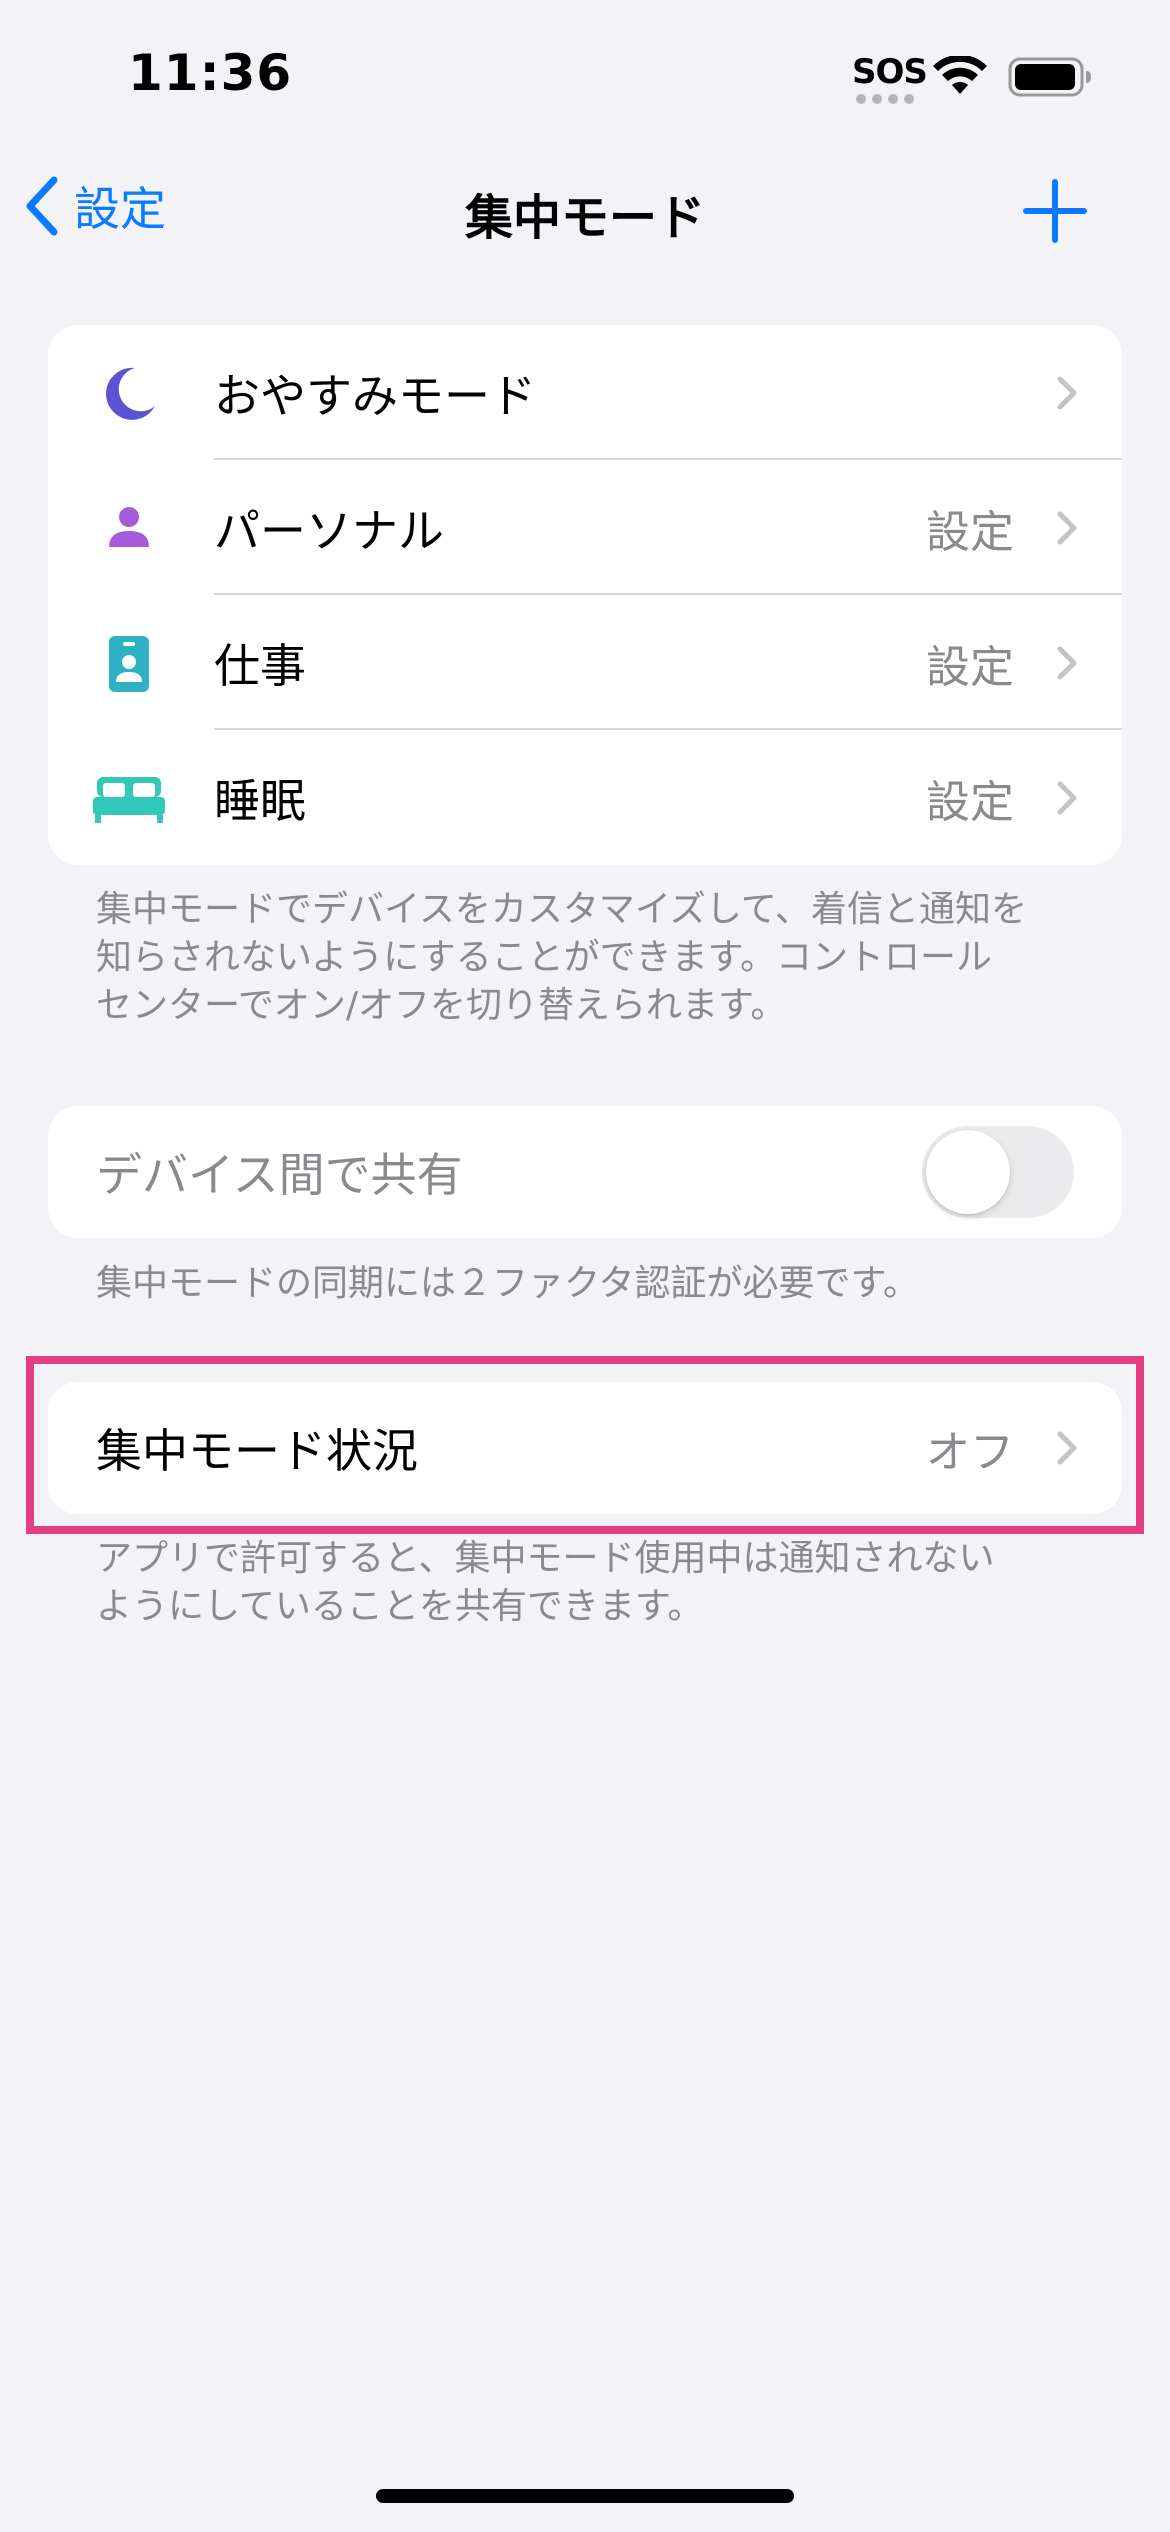  Describe the element at coordinates (561, 909) in the screenshot. I see `focus-description-line: 集中モードでデバイスをカスタマイズして、着信と通知を` at that location.